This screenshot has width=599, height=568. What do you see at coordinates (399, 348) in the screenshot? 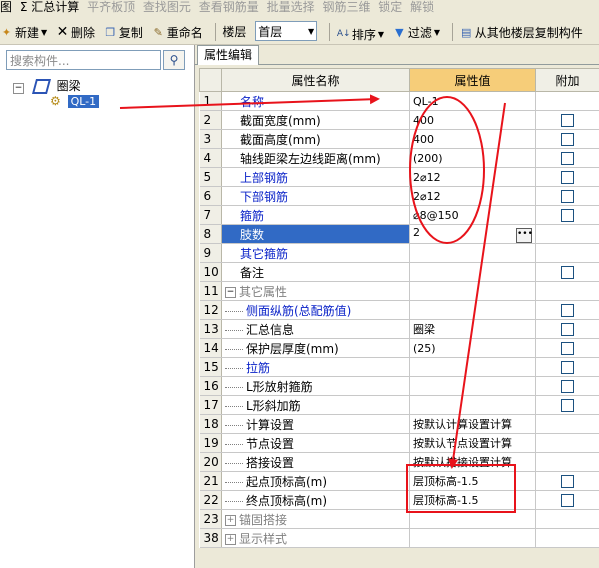
I see `table-row: 14 保护层厚度(mm) (25)` at bounding box center [399, 348].